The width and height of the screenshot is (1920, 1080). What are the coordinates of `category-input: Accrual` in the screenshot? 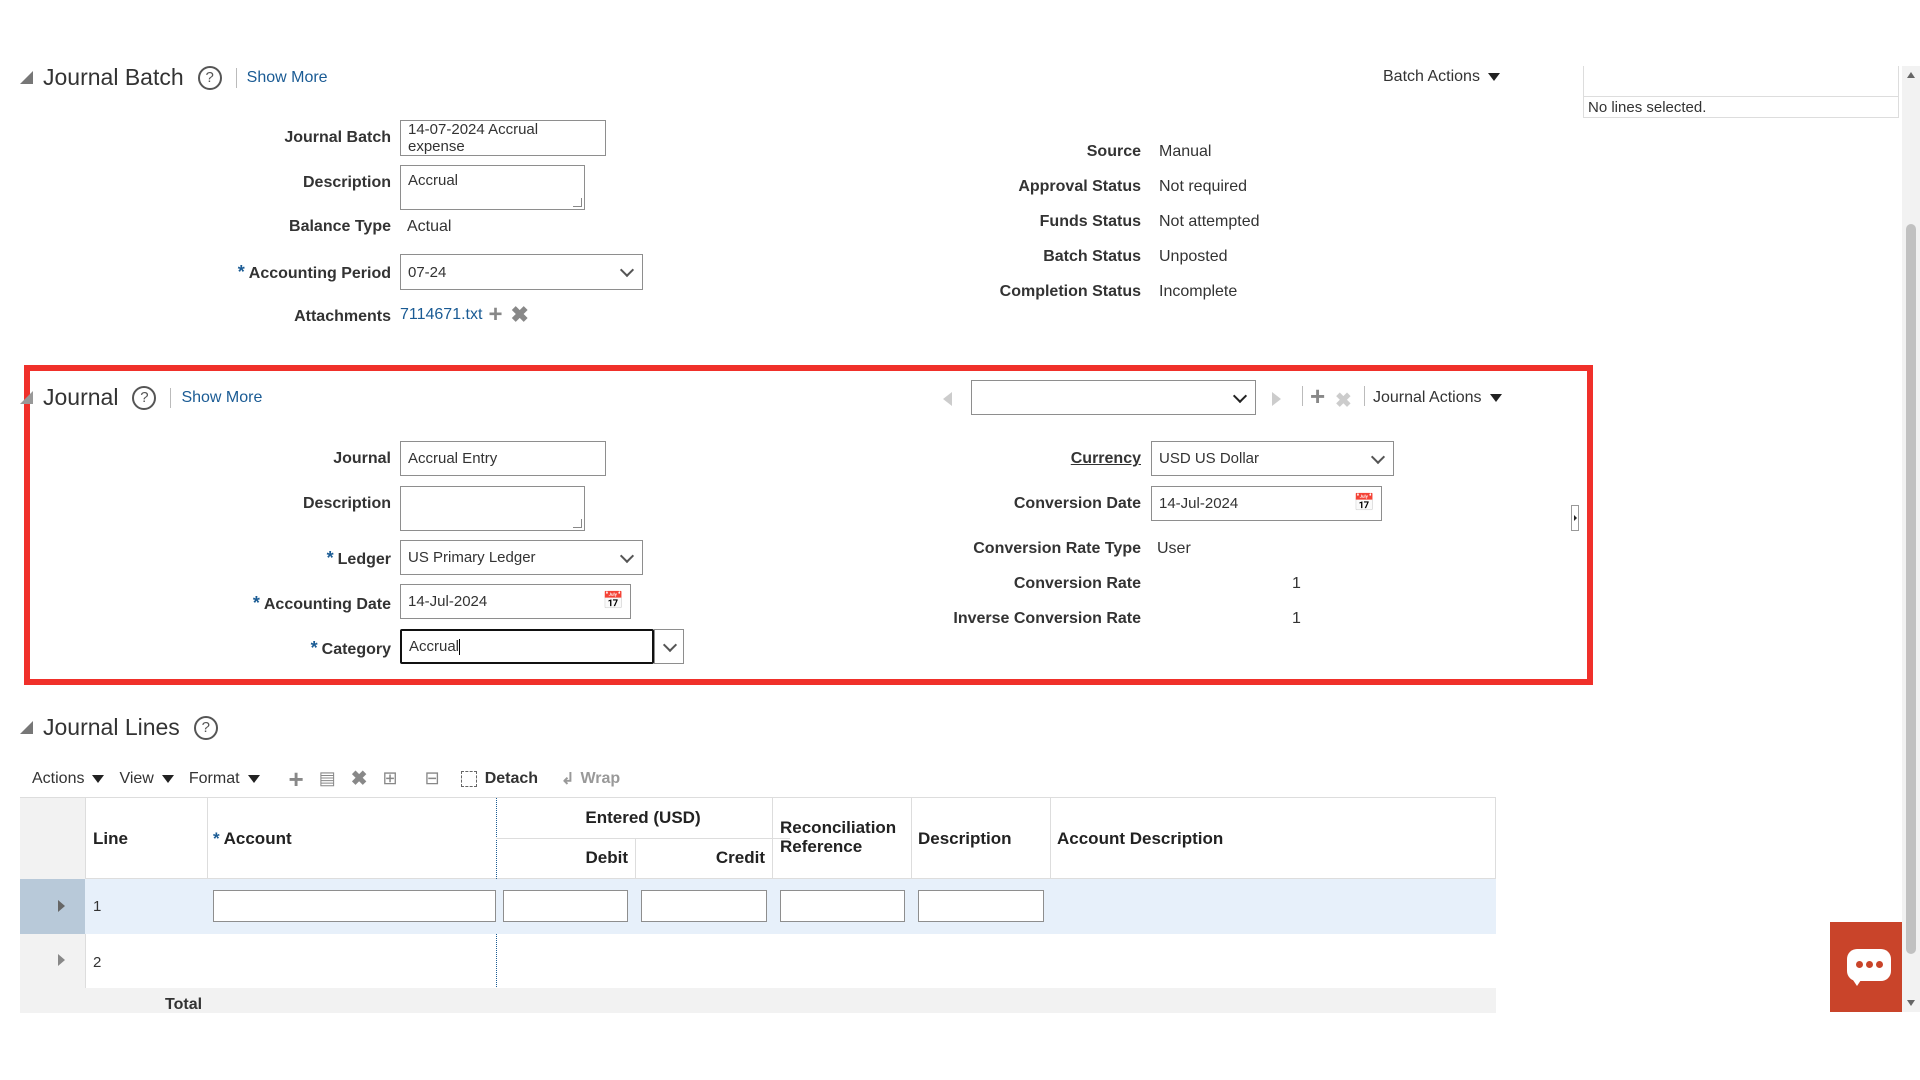 It's located at (527, 646).